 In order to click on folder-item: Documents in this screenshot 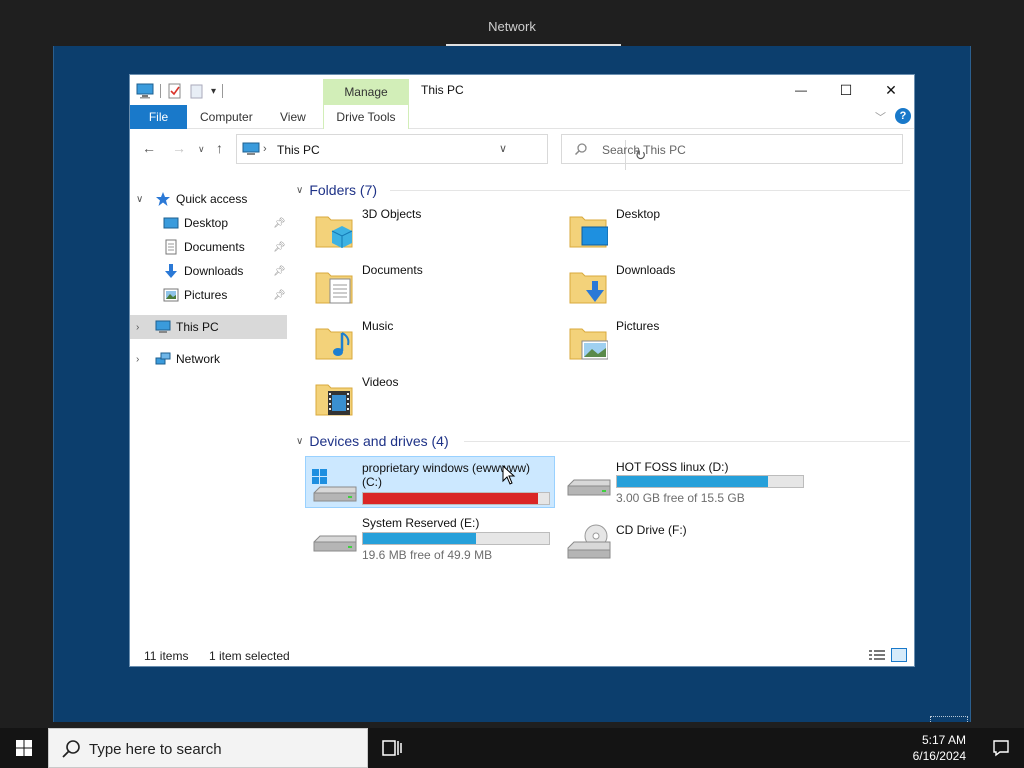, I will do `click(426, 287)`.